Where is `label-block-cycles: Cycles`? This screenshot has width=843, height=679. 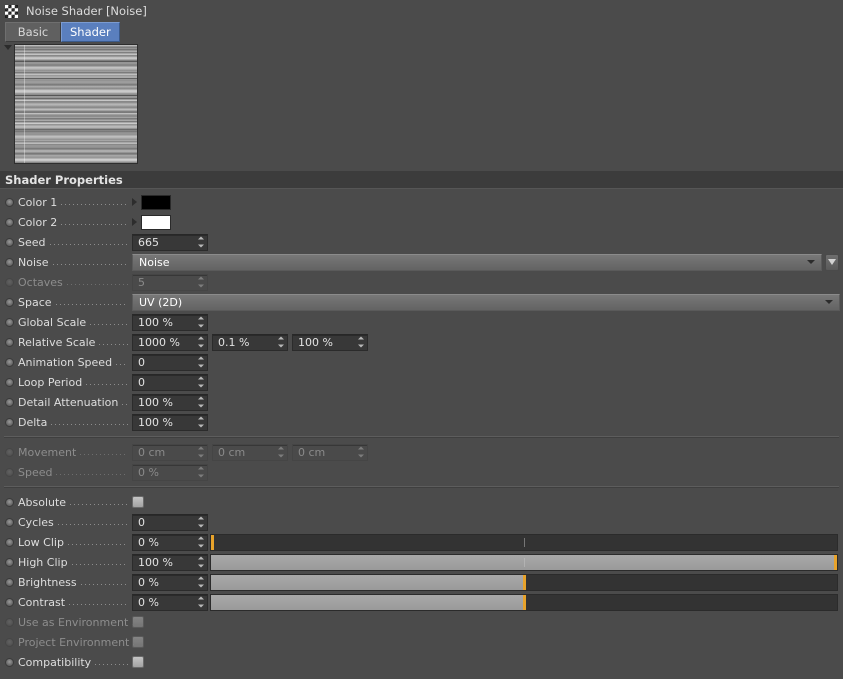 label-block-cycles: Cycles is located at coordinates (68, 522).